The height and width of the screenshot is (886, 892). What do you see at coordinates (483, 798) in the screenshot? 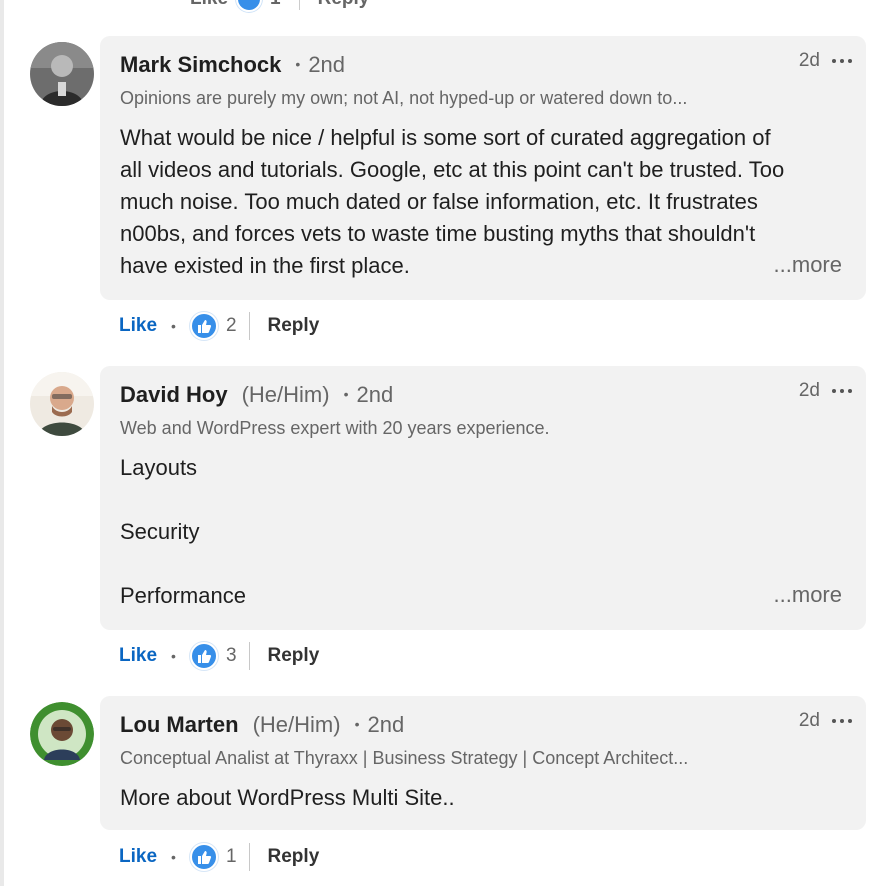
I see `comment-text: More about WordPress Multi Site..` at bounding box center [483, 798].